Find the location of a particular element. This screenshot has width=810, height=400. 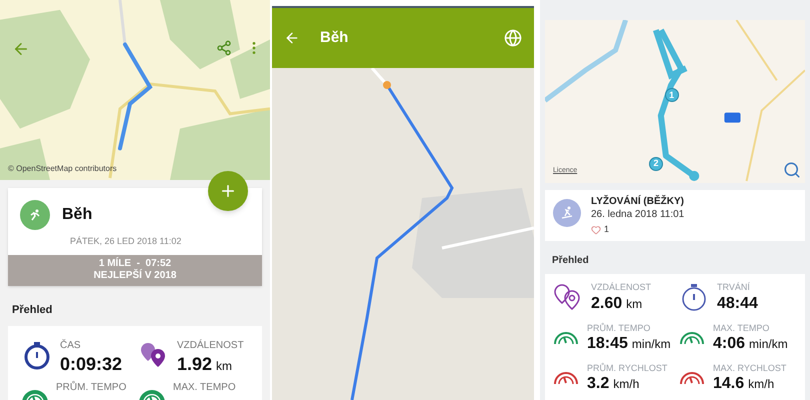

stat-value: 18:45 min/km is located at coordinates (629, 344).